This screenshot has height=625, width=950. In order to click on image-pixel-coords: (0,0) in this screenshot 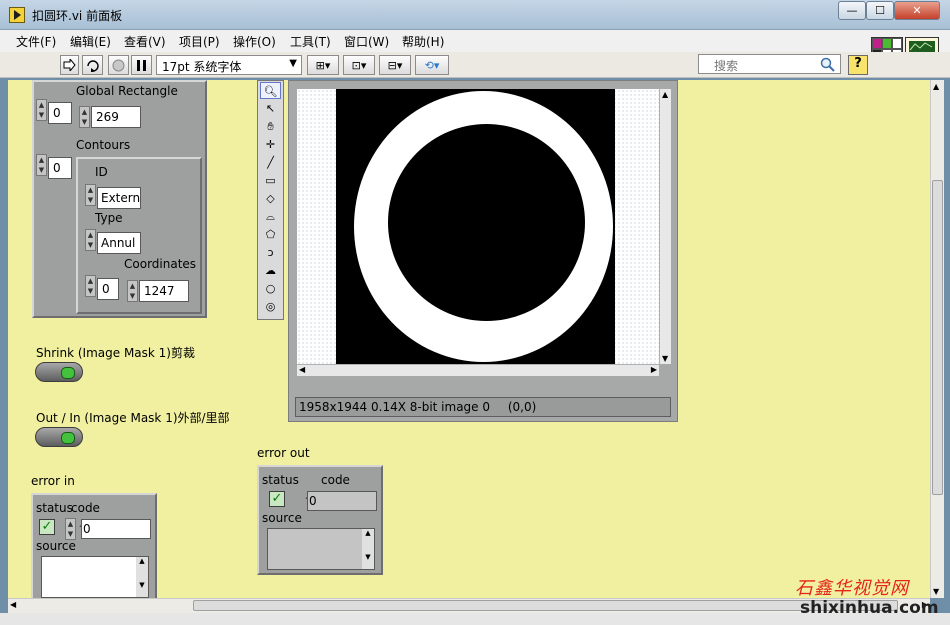, I will do `click(522, 407)`.